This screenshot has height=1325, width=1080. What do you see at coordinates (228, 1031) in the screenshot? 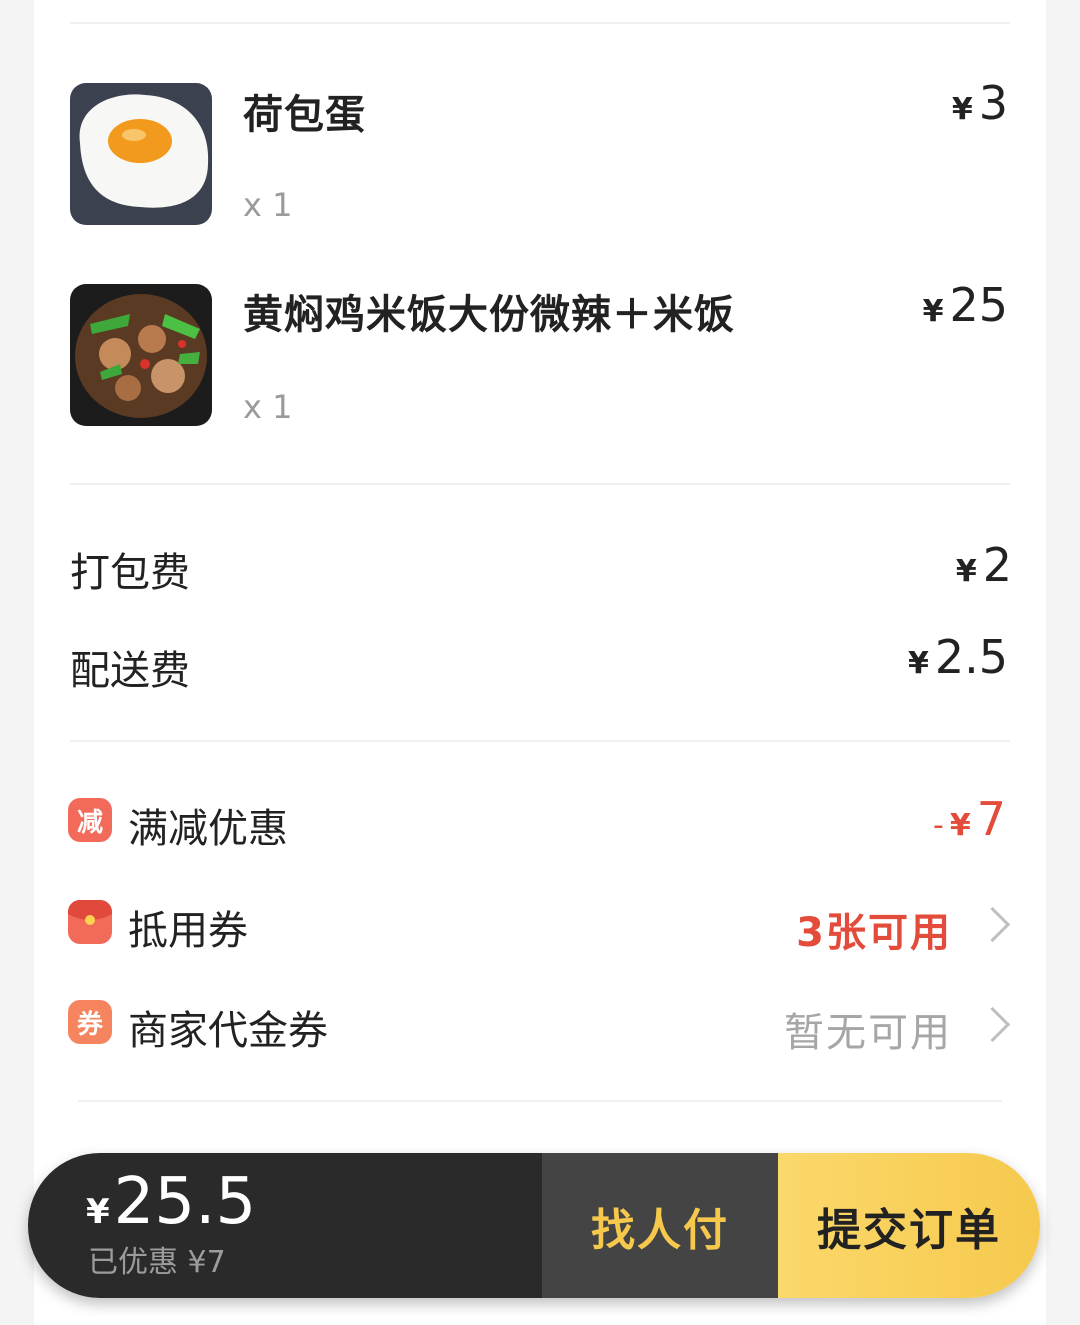
I see `merchant-voucher-label: 商家代金券` at bounding box center [228, 1031].